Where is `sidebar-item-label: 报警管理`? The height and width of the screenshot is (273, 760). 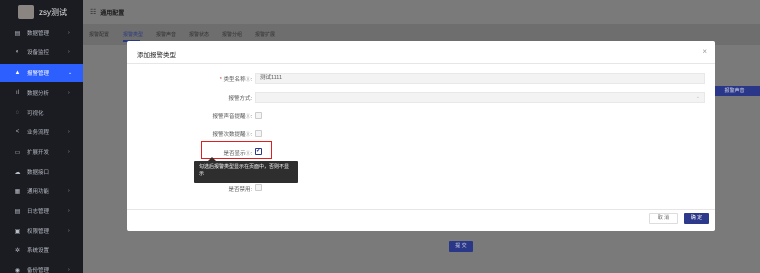
sidebar-item-label: 报警管理 is located at coordinates (38, 74).